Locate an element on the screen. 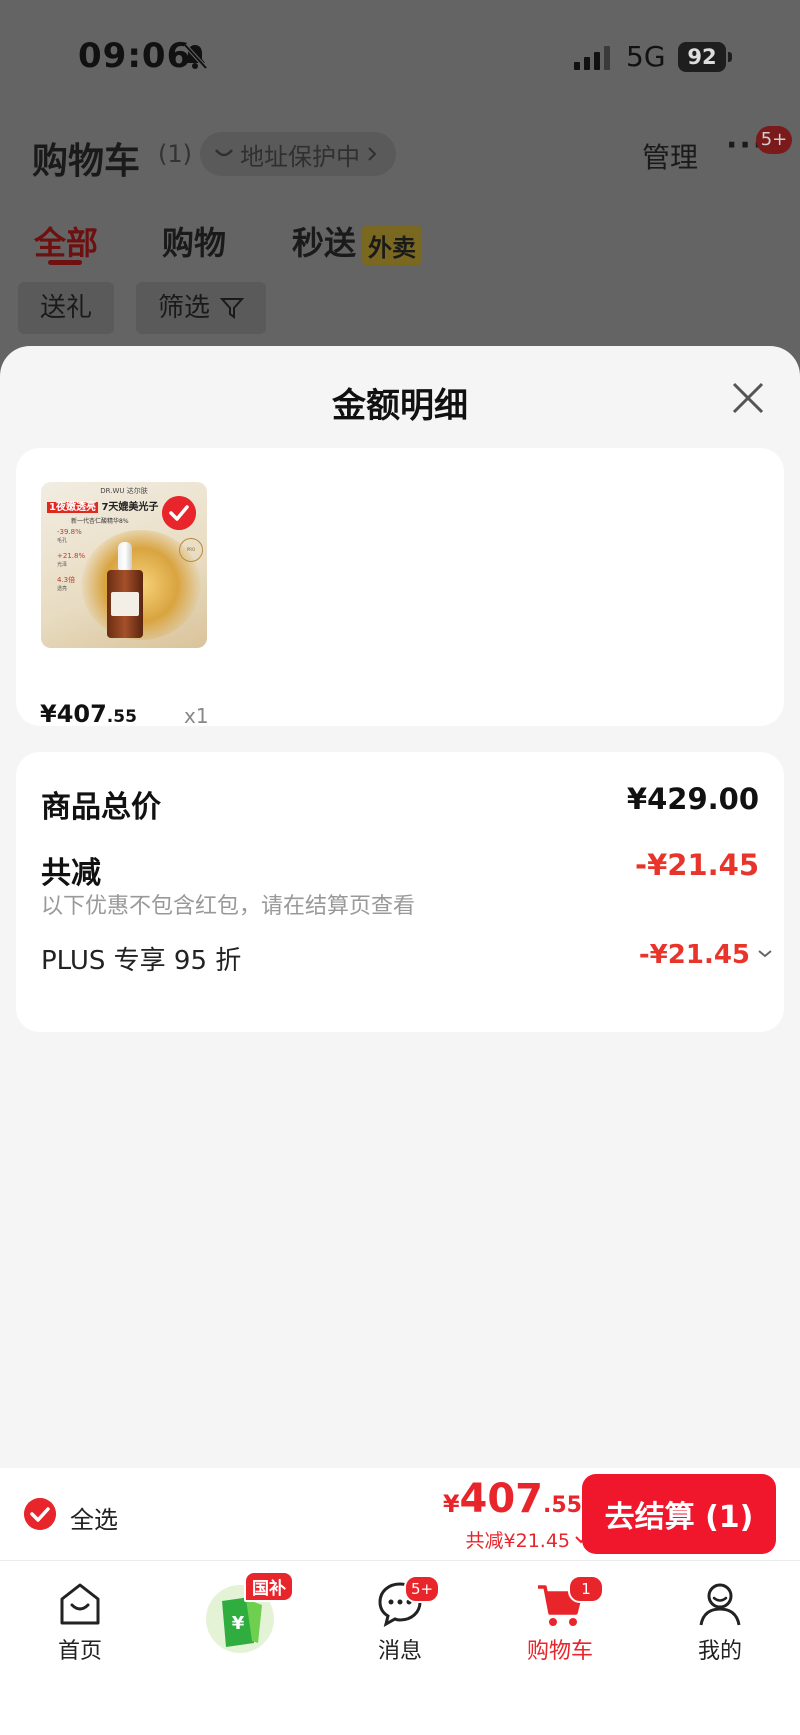 The image size is (800, 1735). nav-messages: 消息 5+ is located at coordinates (400, 1620).